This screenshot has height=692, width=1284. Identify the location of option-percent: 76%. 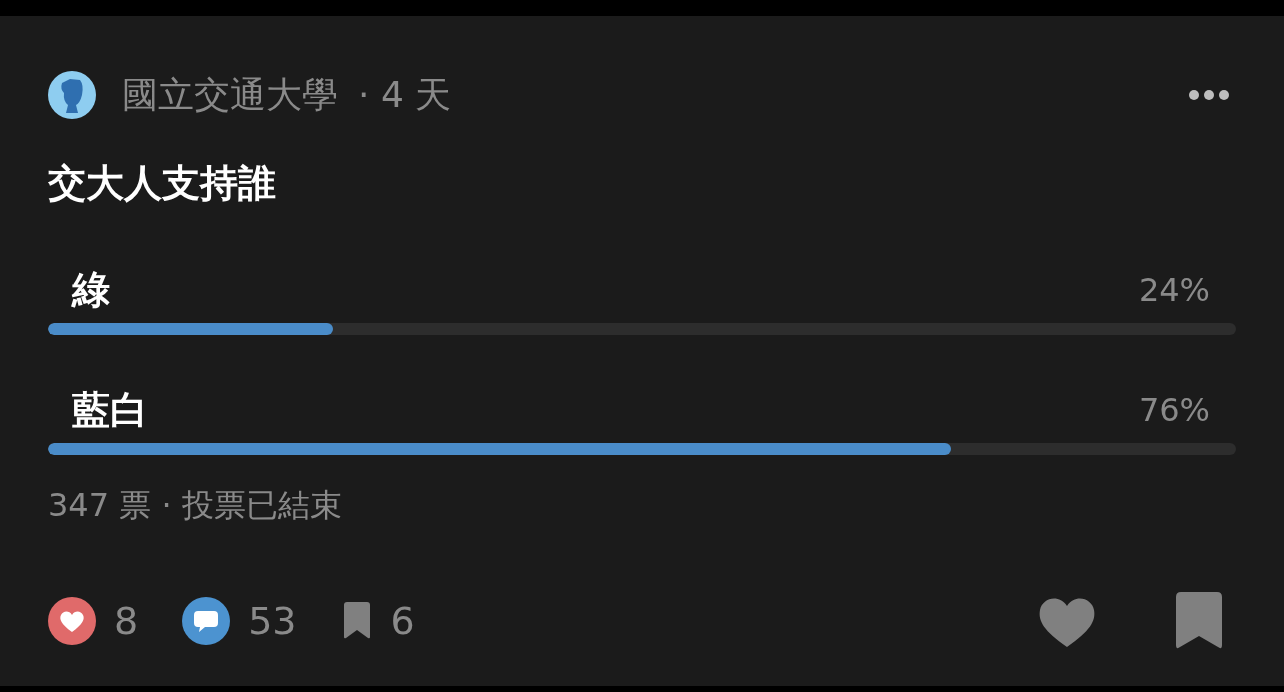
(1174, 410).